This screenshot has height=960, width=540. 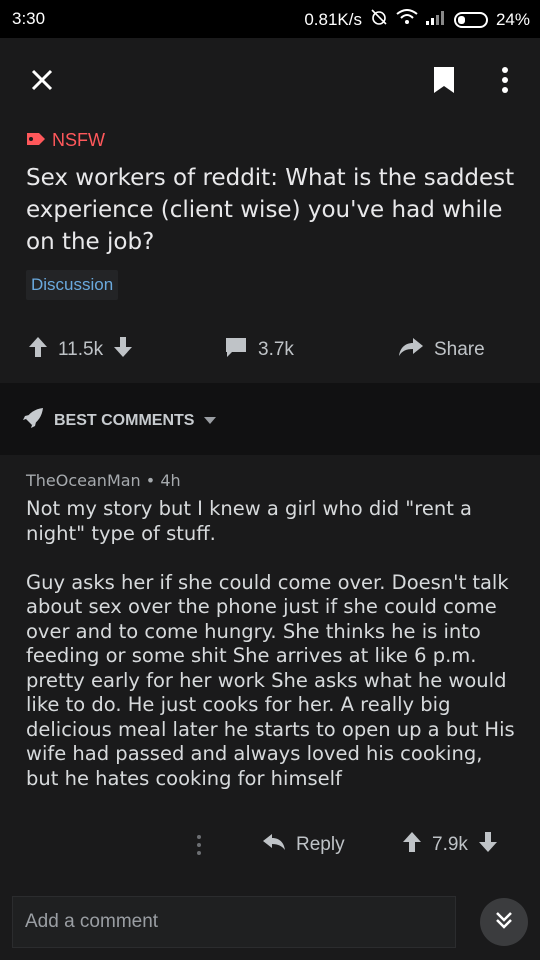 What do you see at coordinates (124, 420) in the screenshot?
I see `sort-label: BEST COMMENTS` at bounding box center [124, 420].